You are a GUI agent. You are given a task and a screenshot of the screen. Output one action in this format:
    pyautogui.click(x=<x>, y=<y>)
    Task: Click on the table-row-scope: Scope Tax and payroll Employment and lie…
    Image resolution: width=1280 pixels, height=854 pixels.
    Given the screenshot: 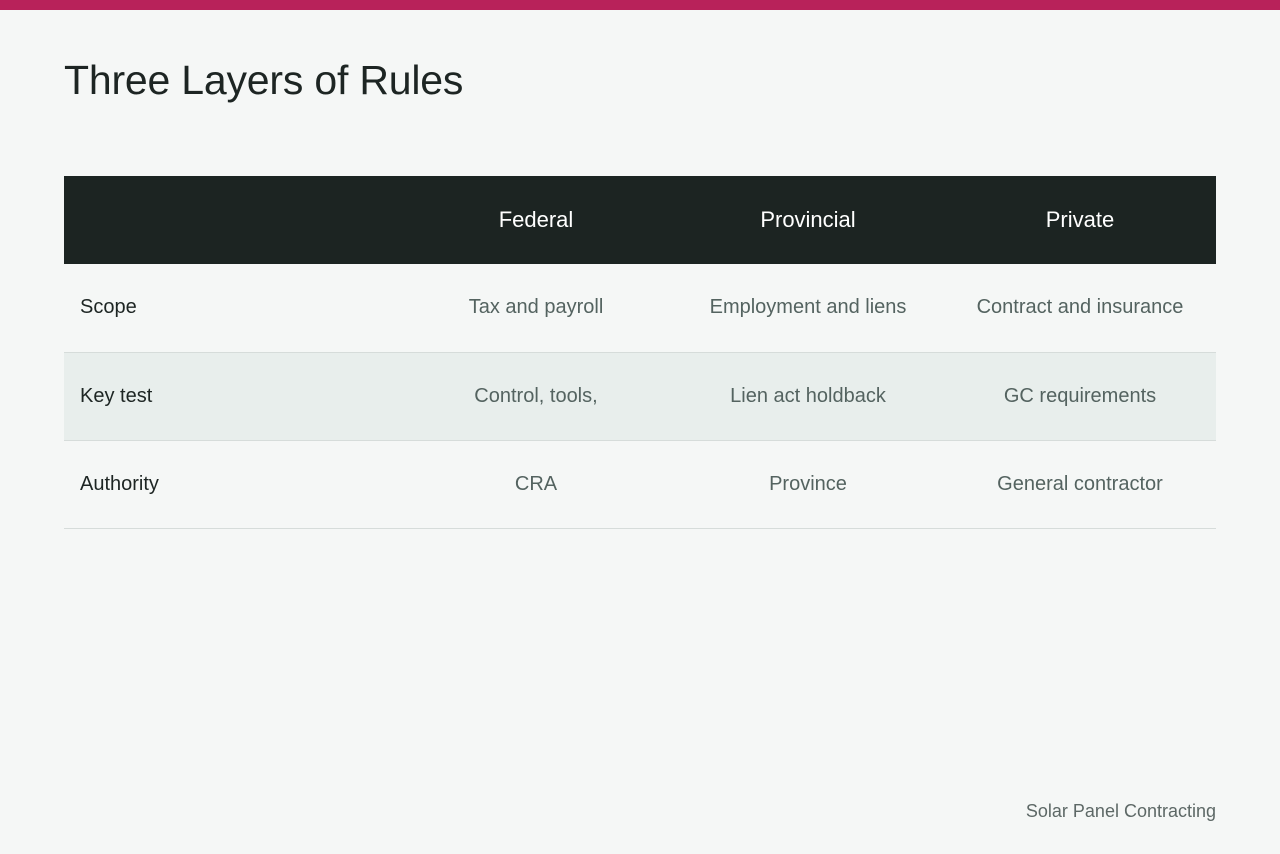 What is the action you would take?
    pyautogui.click(x=640, y=308)
    